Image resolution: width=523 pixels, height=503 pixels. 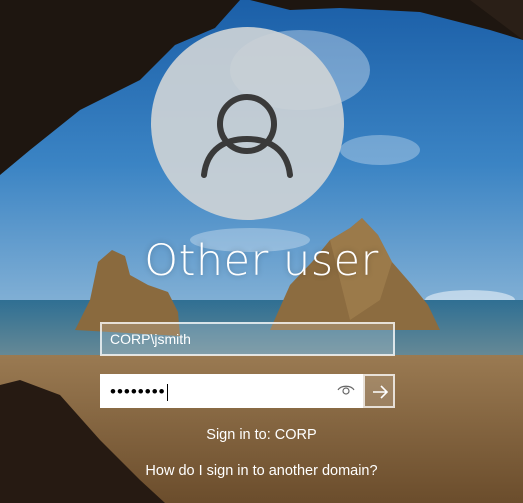 What do you see at coordinates (346, 390) in the screenshot?
I see `eye-icon` at bounding box center [346, 390].